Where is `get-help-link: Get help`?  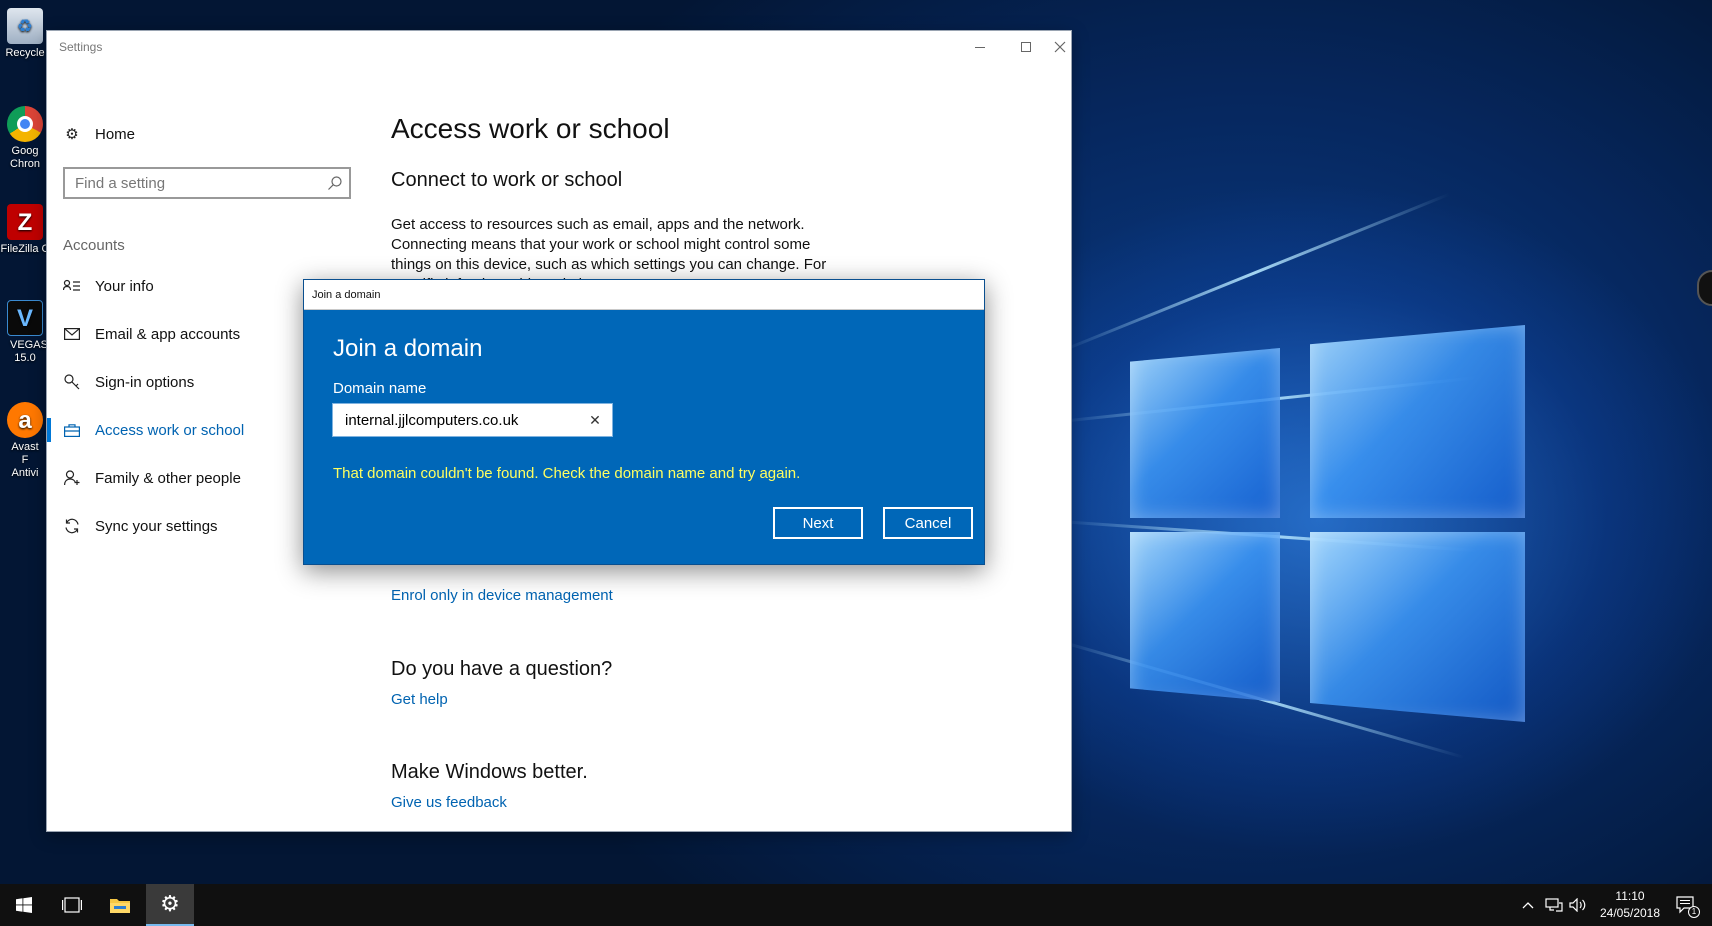
get-help-link: Get help is located at coordinates (419, 699).